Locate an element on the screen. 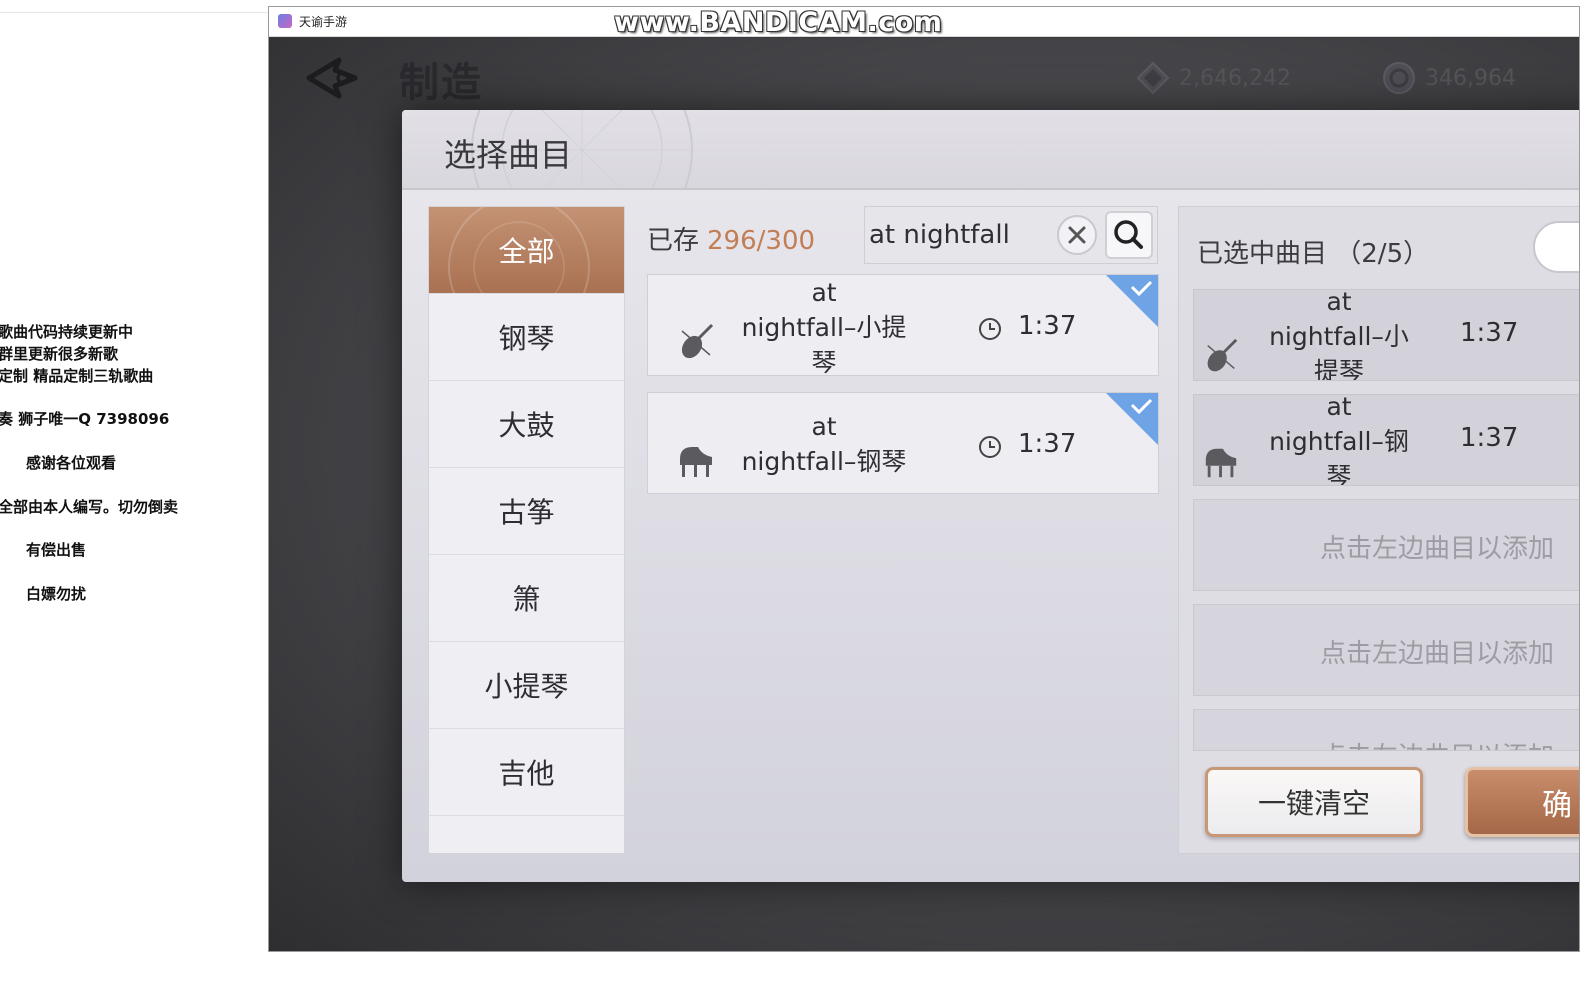  category-label: 全部 is located at coordinates (526, 251).